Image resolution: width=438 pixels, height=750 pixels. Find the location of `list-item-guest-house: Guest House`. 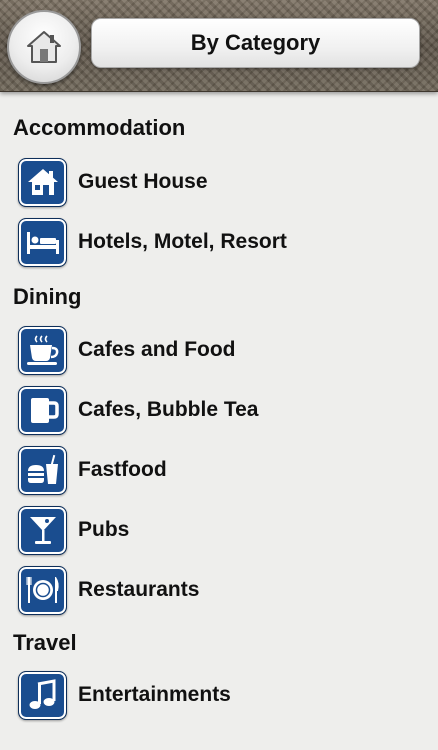

list-item-guest-house: Guest House is located at coordinates (223, 182).